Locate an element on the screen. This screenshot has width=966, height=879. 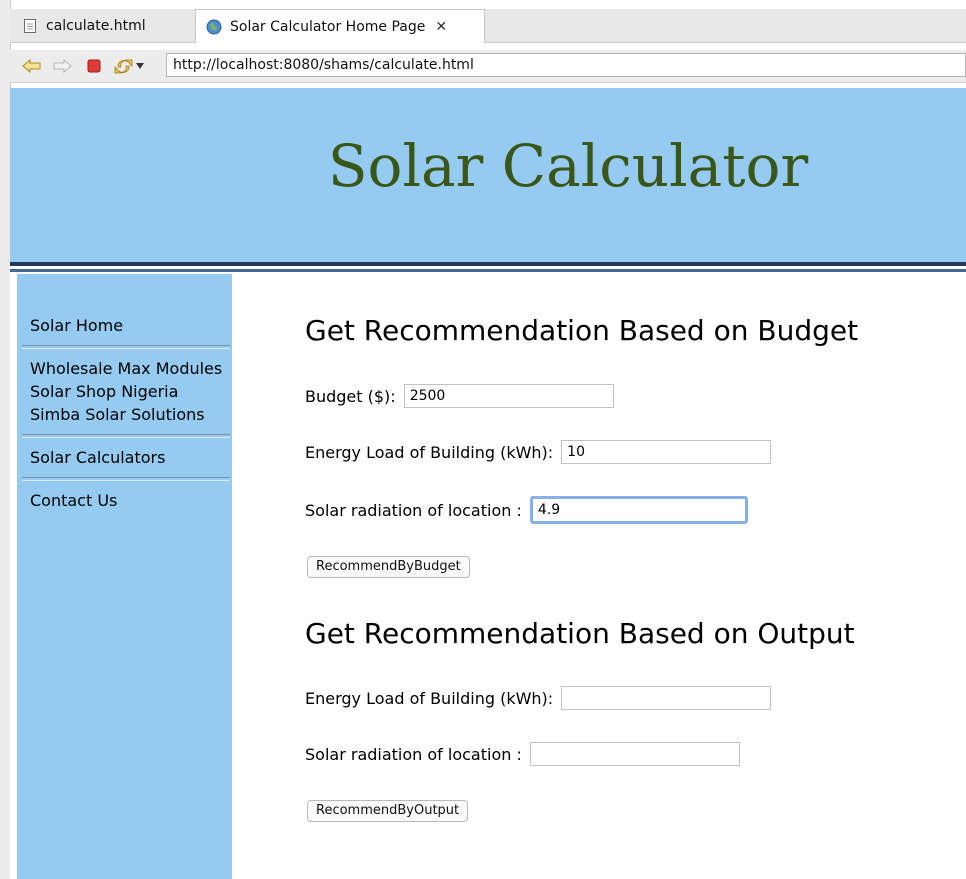
recommend-by-budget-button: RecommendByBudget is located at coordinates (388, 567).